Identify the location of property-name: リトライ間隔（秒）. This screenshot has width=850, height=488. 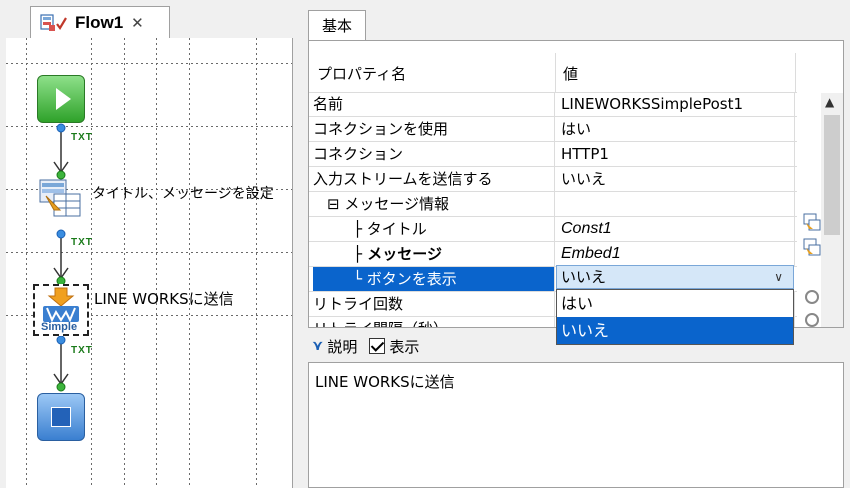
(434, 322).